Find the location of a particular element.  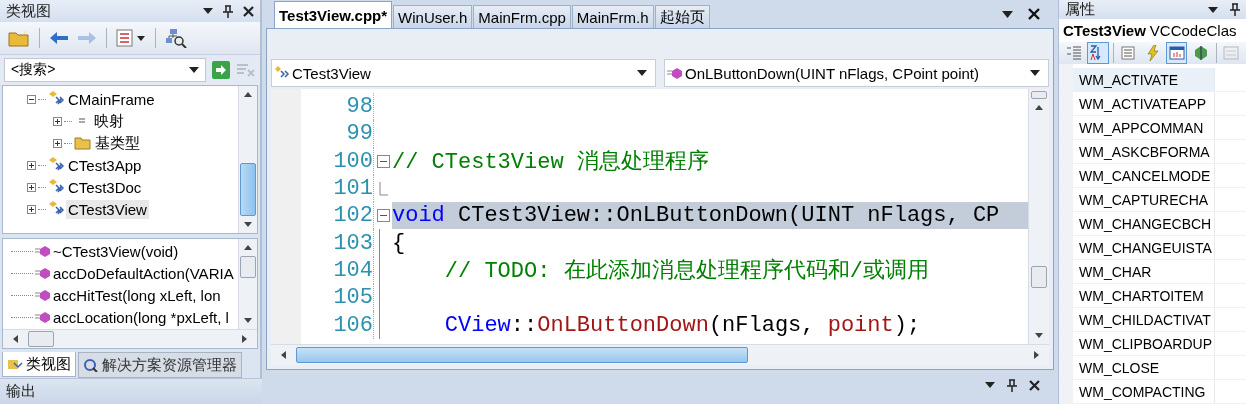

line-number: 100 is located at coordinates (352, 161).